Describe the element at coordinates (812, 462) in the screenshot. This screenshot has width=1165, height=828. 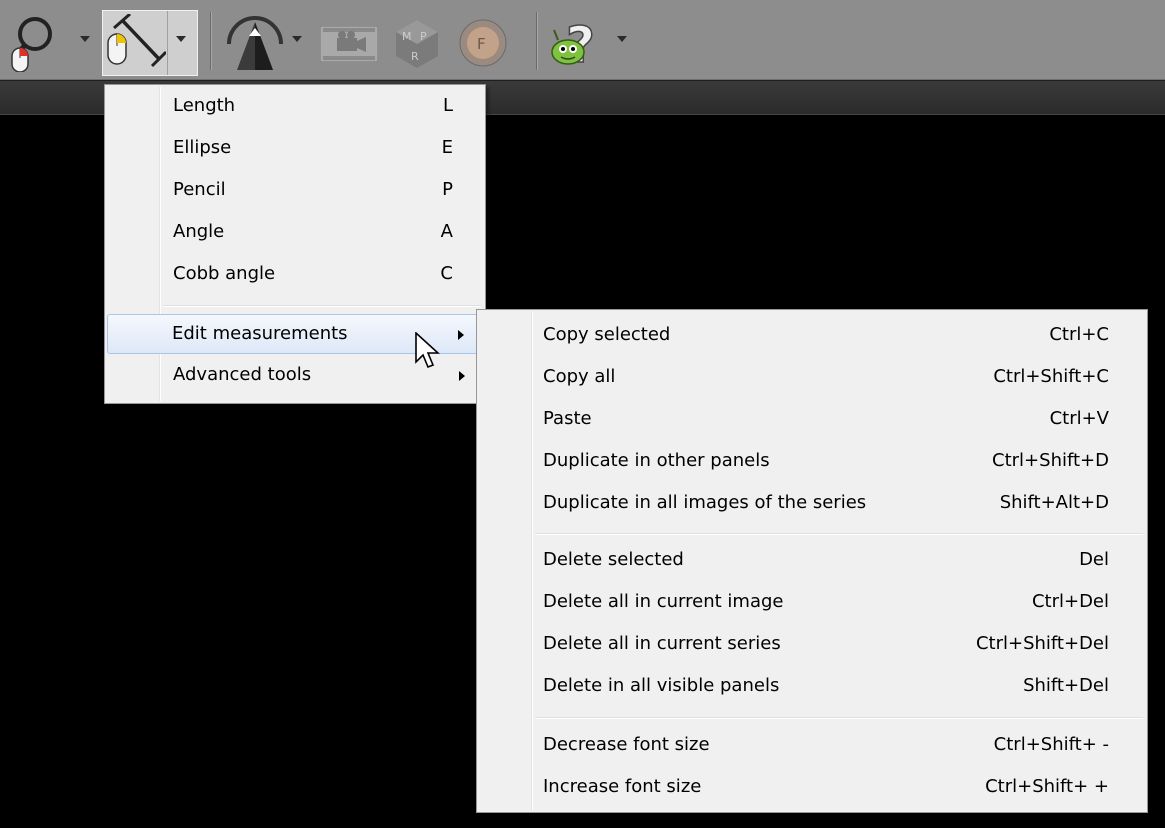
I see `menu-item-duplicate-other-panels: Duplicate in other panels Ctrl+Shift+D` at that location.